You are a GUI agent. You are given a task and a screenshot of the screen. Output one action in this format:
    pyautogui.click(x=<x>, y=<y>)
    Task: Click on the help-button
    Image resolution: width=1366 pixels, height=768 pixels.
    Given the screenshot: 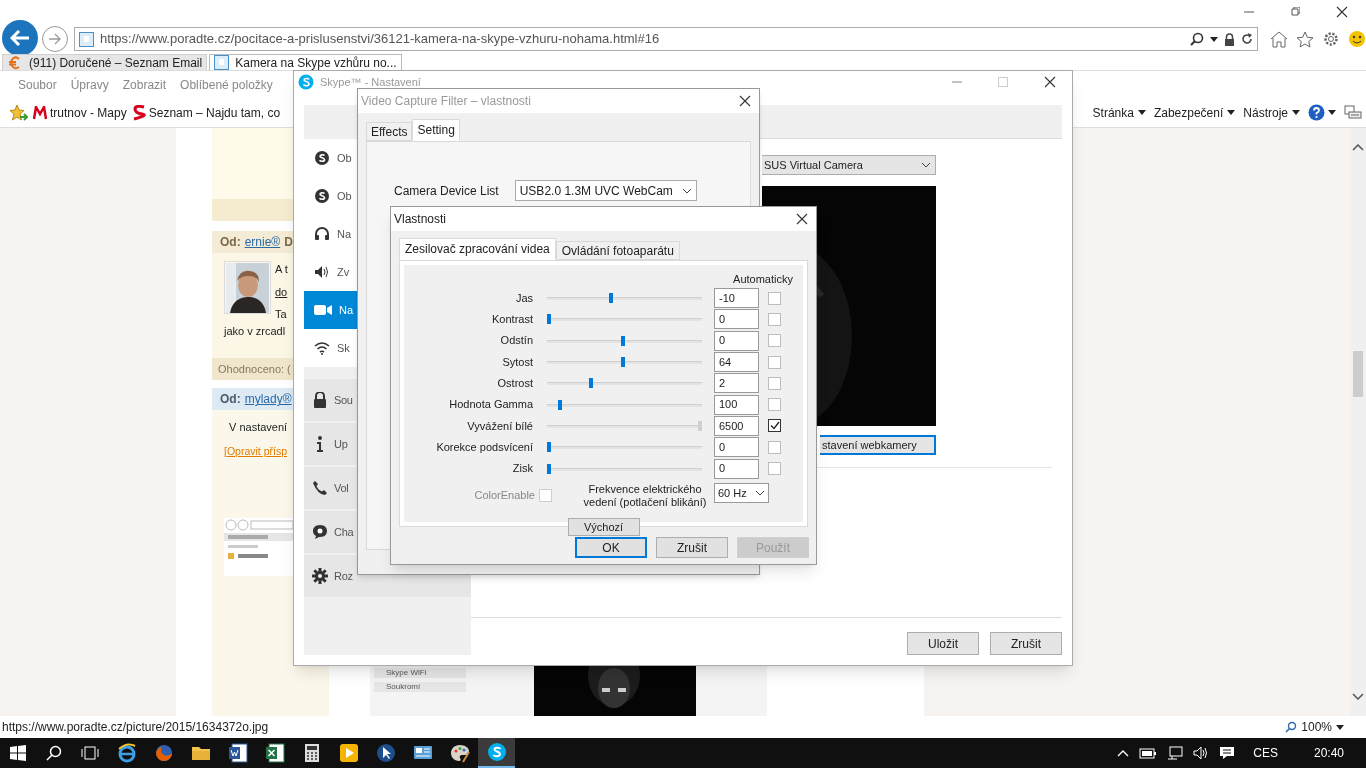 What is the action you would take?
    pyautogui.click(x=1322, y=112)
    